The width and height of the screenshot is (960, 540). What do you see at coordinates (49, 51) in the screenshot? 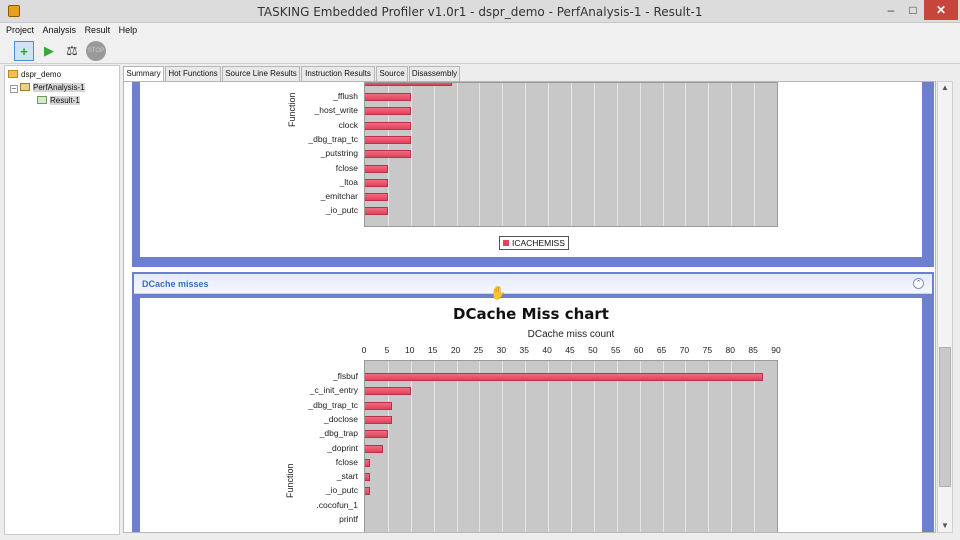
I see `run-icon: ▶` at bounding box center [49, 51].